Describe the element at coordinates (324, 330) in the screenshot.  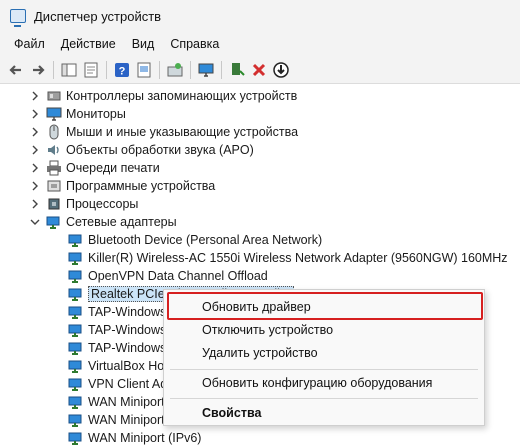
I see `menu-disable-device: Отключить устройство` at that location.